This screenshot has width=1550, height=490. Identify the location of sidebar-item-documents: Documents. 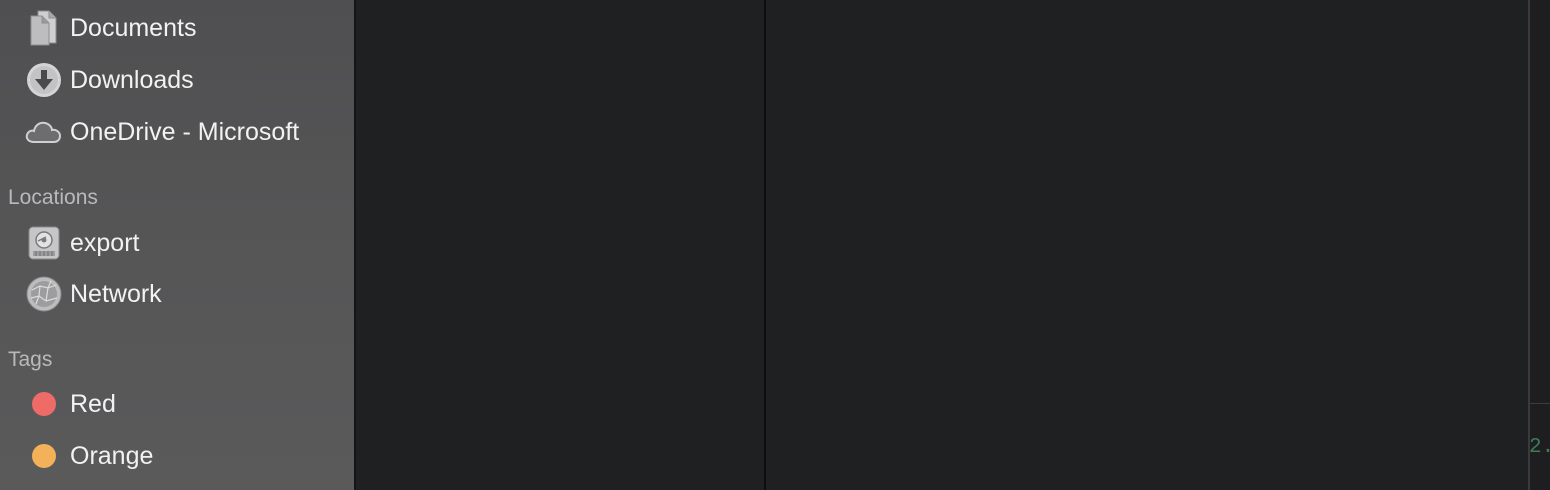
(177, 28).